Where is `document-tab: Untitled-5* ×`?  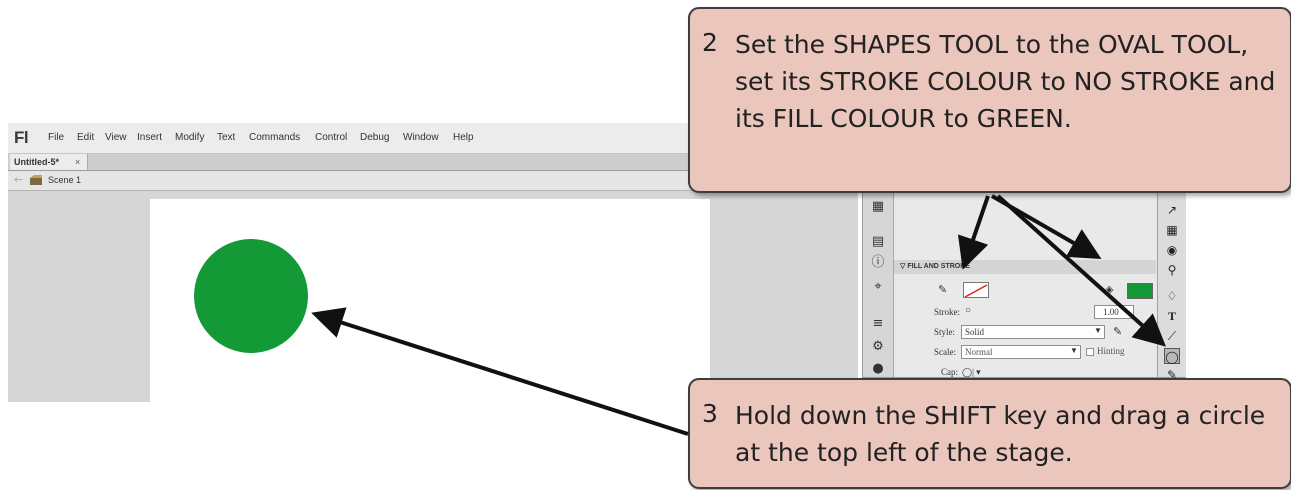
document-tab: Untitled-5* × is located at coordinates (49, 162).